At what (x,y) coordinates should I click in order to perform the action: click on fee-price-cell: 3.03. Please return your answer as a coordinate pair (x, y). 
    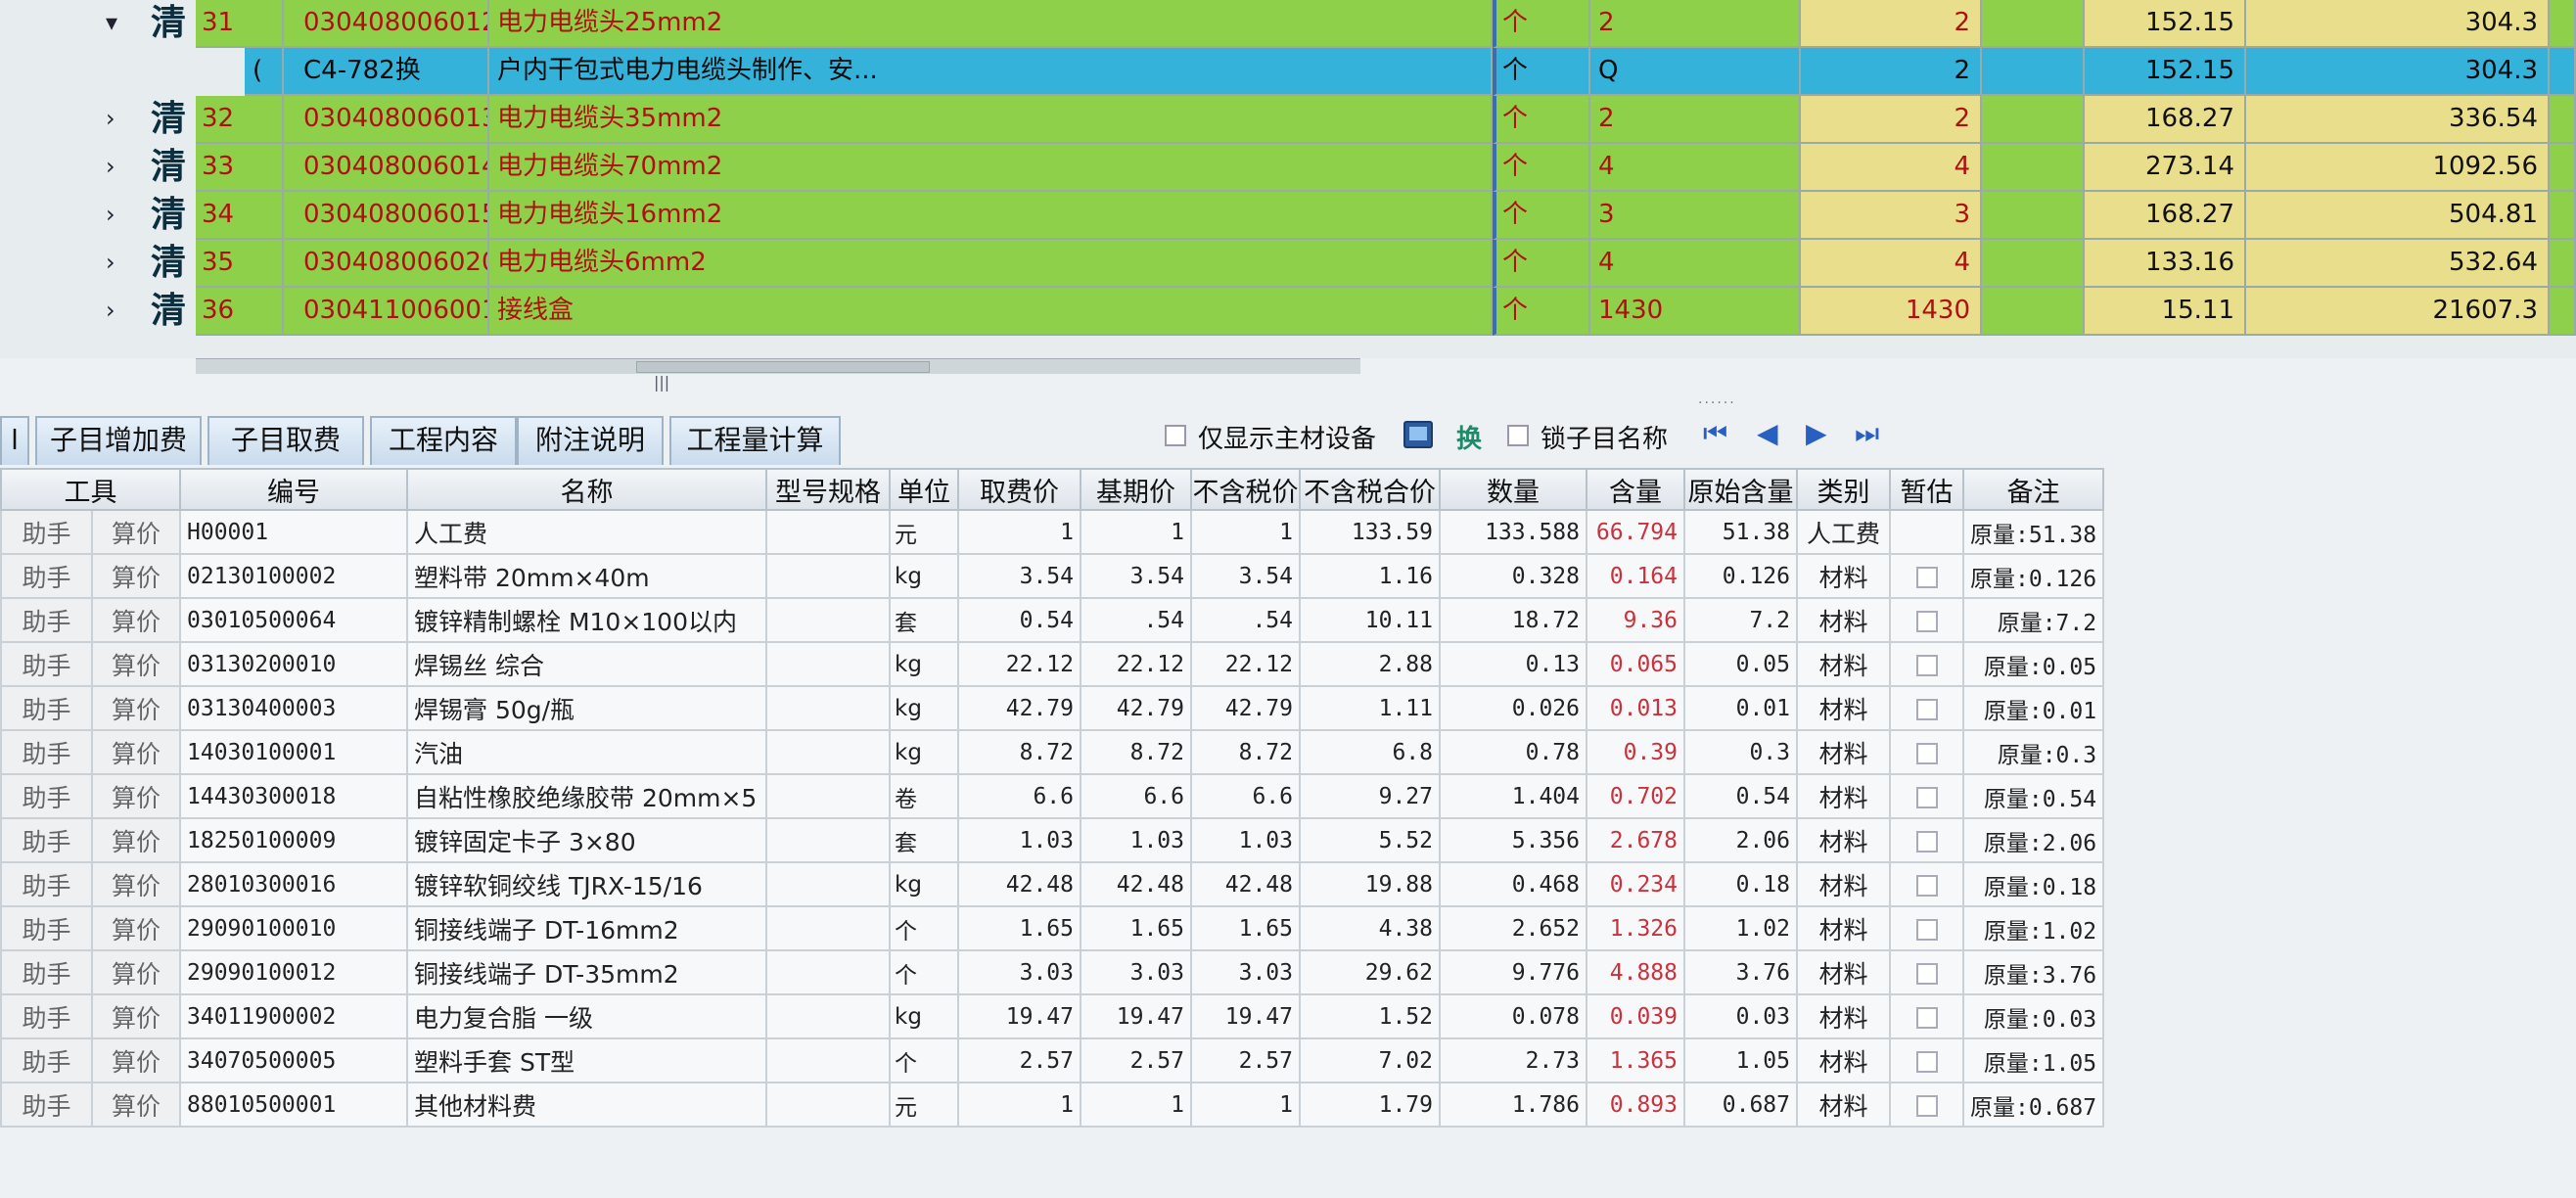
    Looking at the image, I should click on (1019, 972).